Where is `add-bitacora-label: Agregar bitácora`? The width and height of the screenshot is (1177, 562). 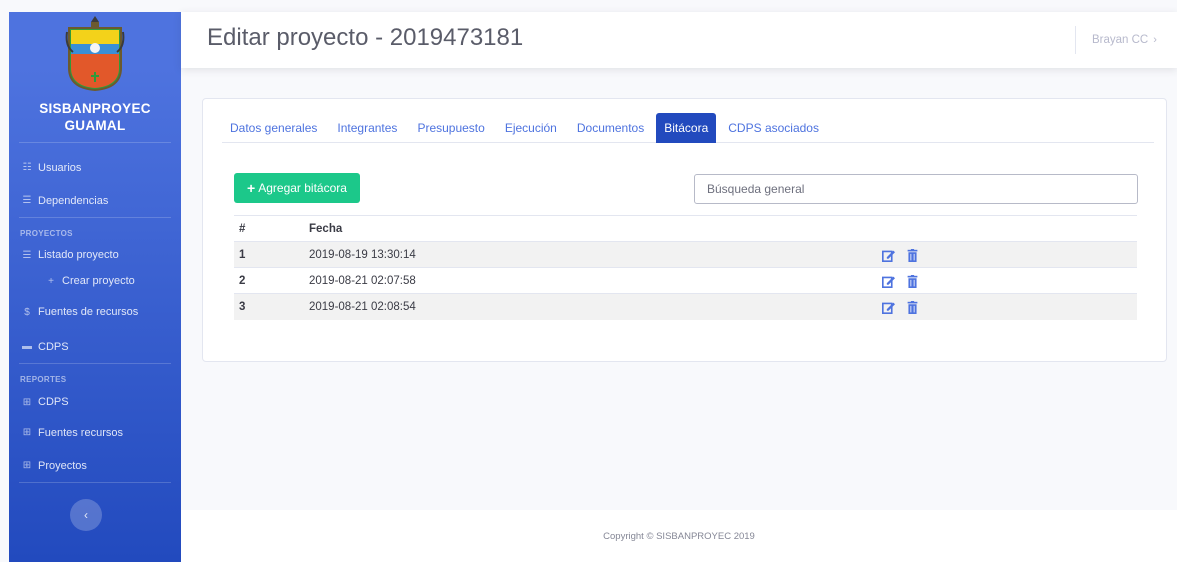
add-bitacora-label: Agregar bitácora is located at coordinates (302, 188).